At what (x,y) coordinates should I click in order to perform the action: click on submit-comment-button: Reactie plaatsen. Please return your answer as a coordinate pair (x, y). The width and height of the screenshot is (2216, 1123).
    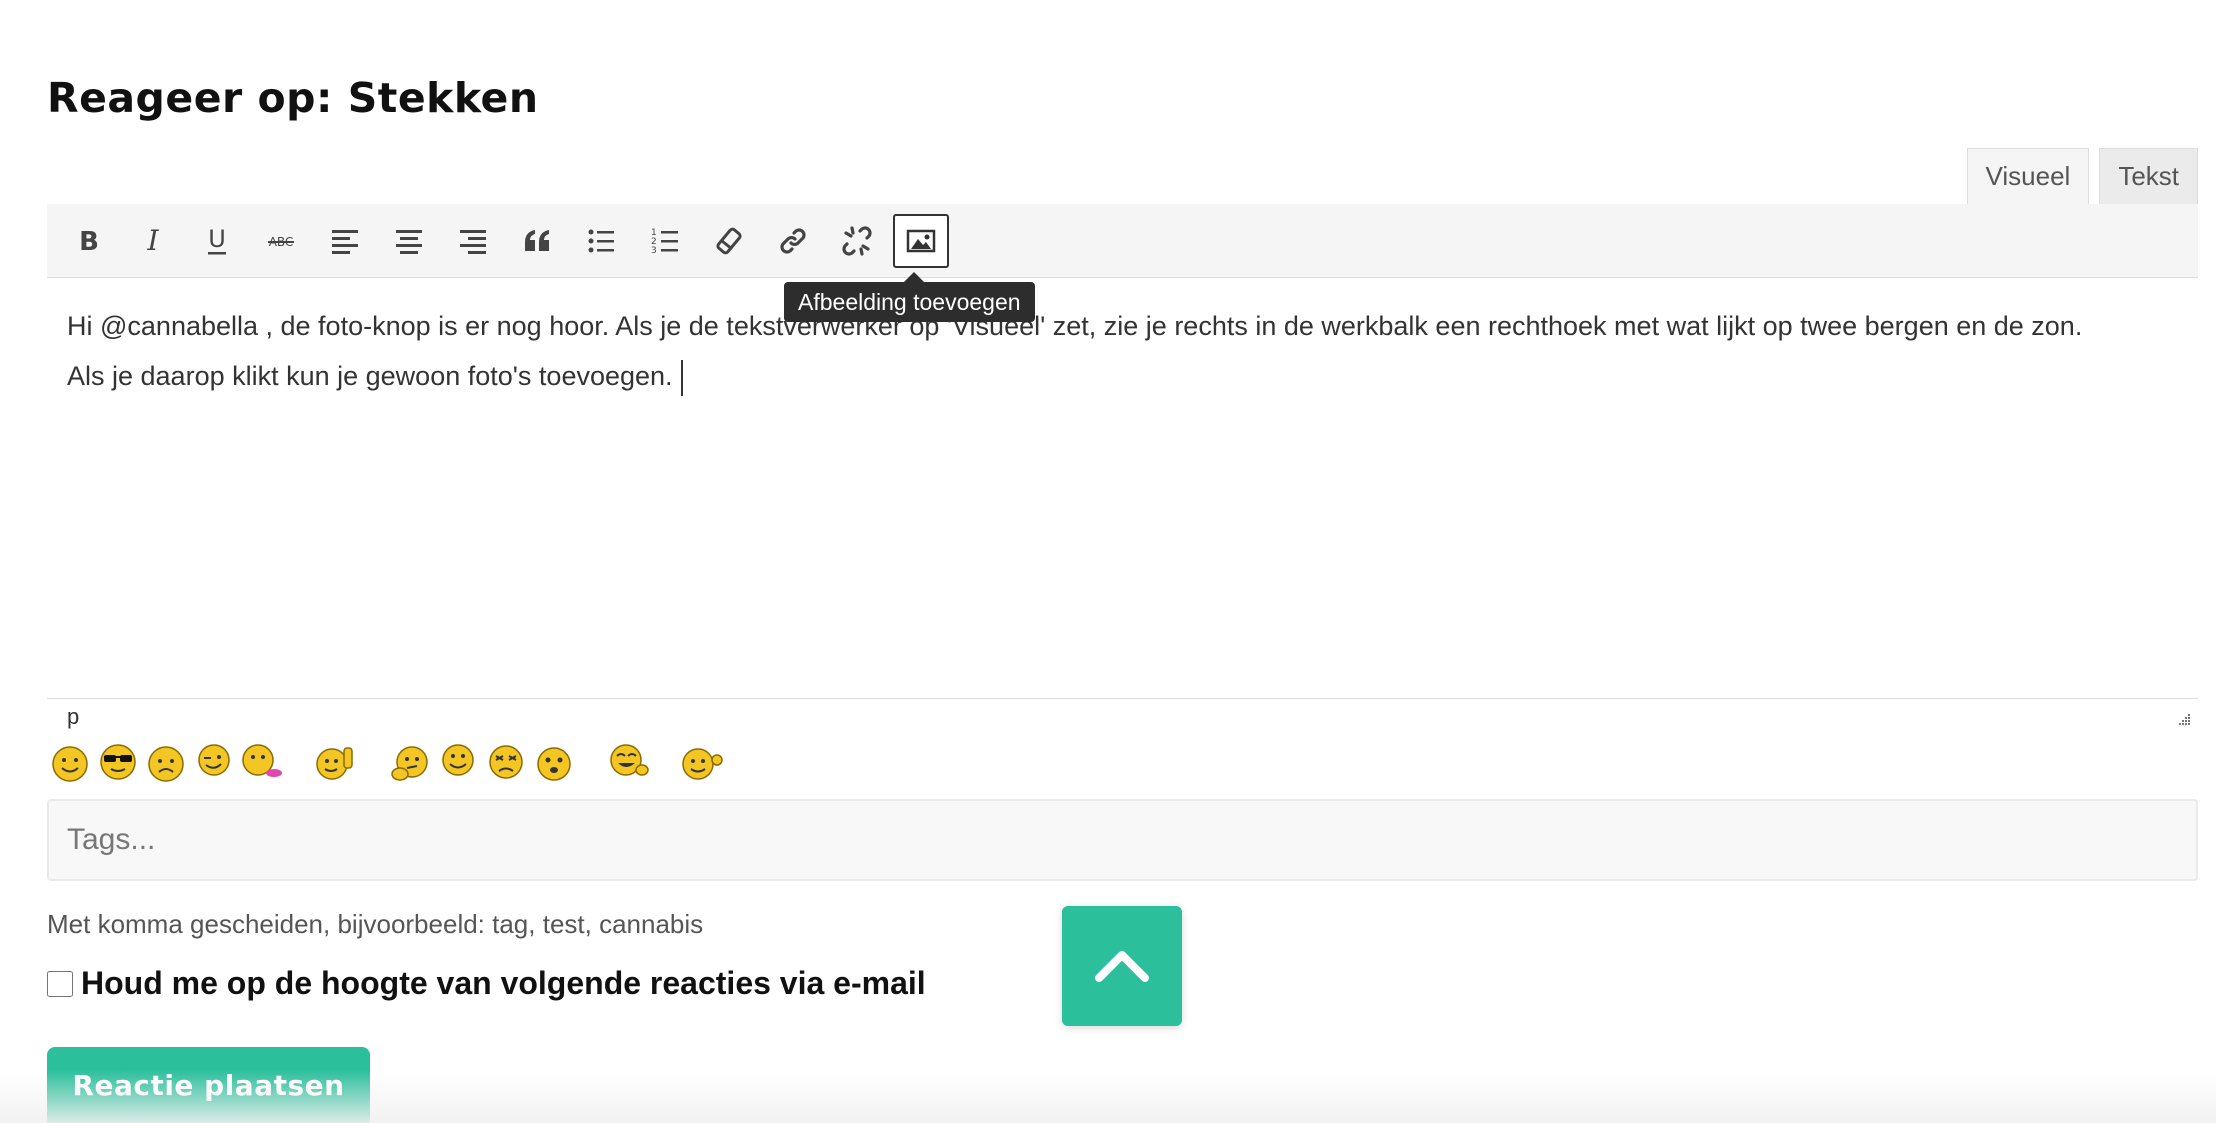
    Looking at the image, I should click on (208, 1085).